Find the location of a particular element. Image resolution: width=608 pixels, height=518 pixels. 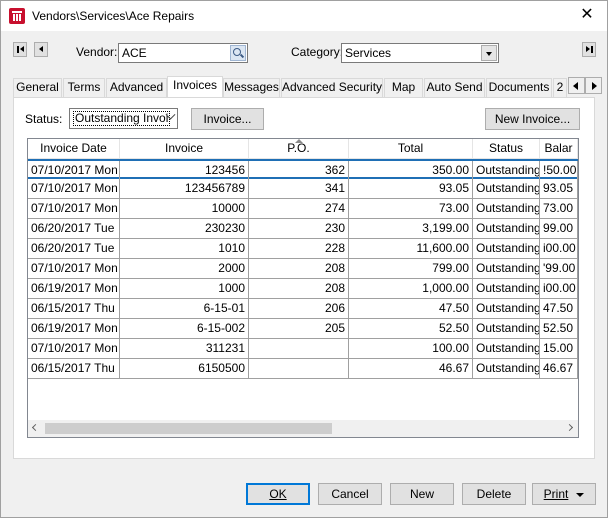

tab-advanced: Advanced is located at coordinates (136, 87).